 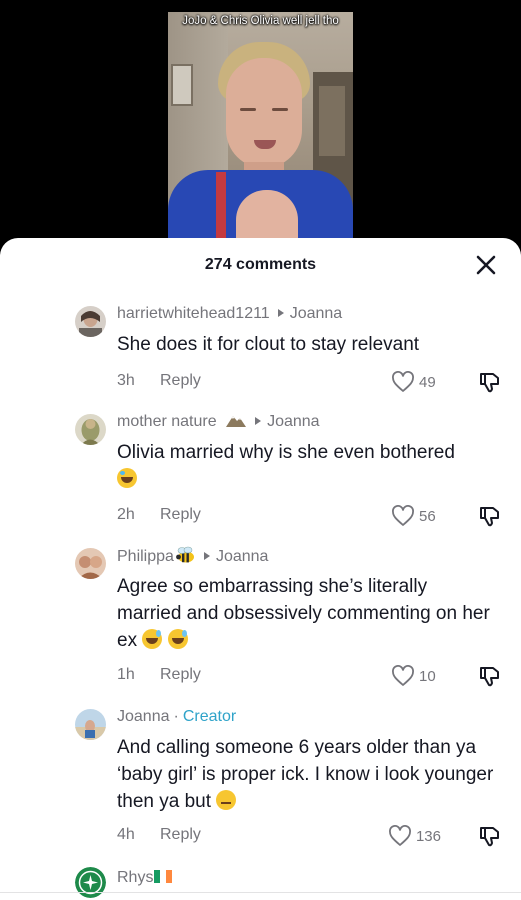 I want to click on neutral-face-emoji-icon, so click(x=226, y=800).